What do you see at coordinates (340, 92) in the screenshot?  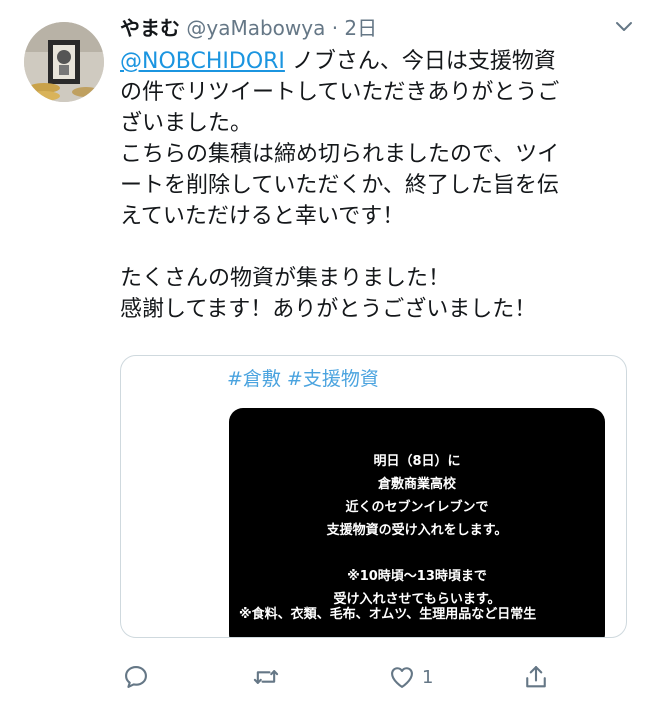 I see `tweet-line: の件でリツイートしていただきありがとうご` at bounding box center [340, 92].